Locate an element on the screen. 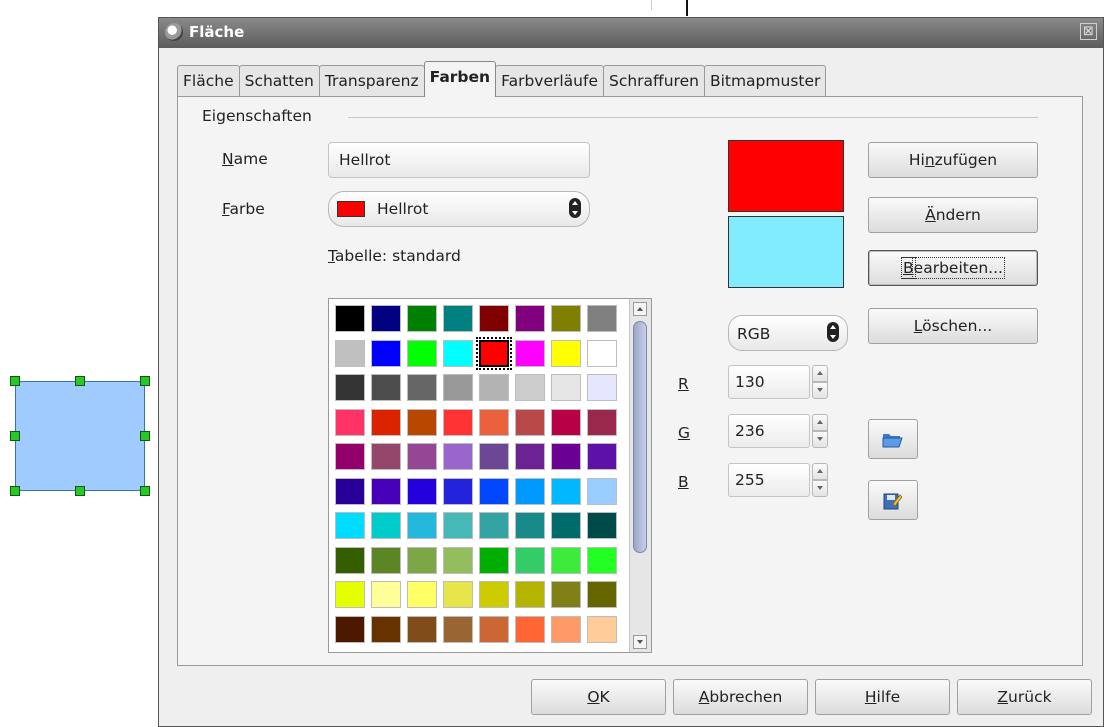 This screenshot has width=1104, height=727. tab-area: Fläche is located at coordinates (208, 80).